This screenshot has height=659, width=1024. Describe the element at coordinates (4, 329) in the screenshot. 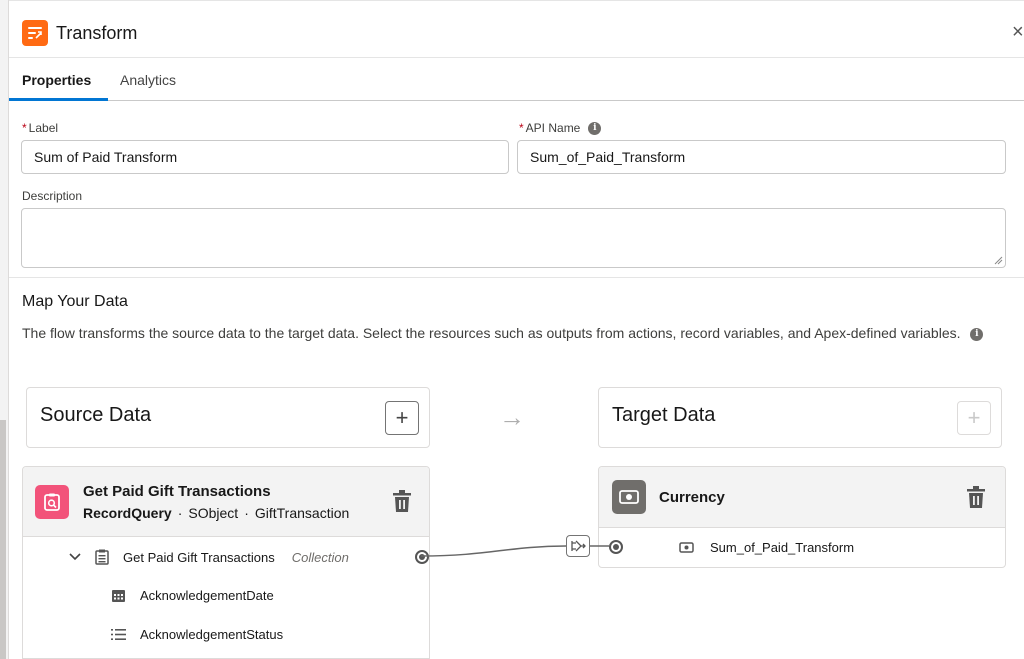

I see `left-panel-edge` at that location.